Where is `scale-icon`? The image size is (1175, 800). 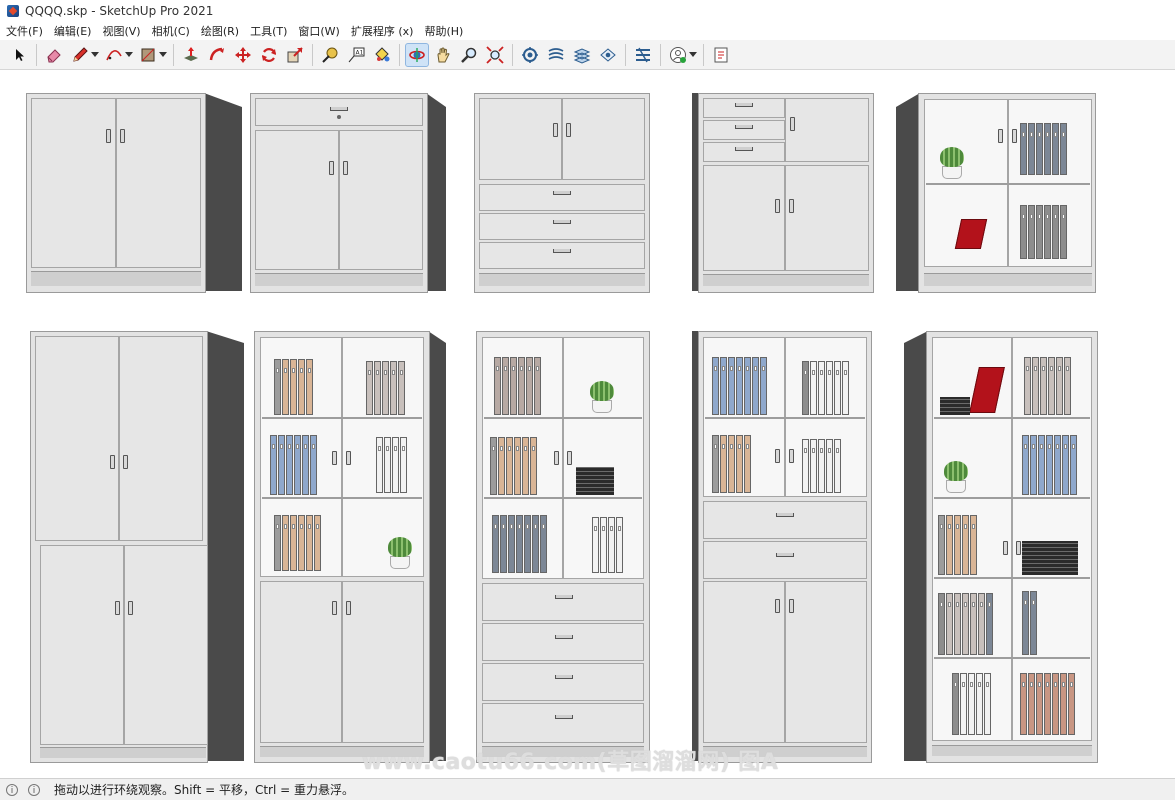 scale-icon is located at coordinates (295, 55).